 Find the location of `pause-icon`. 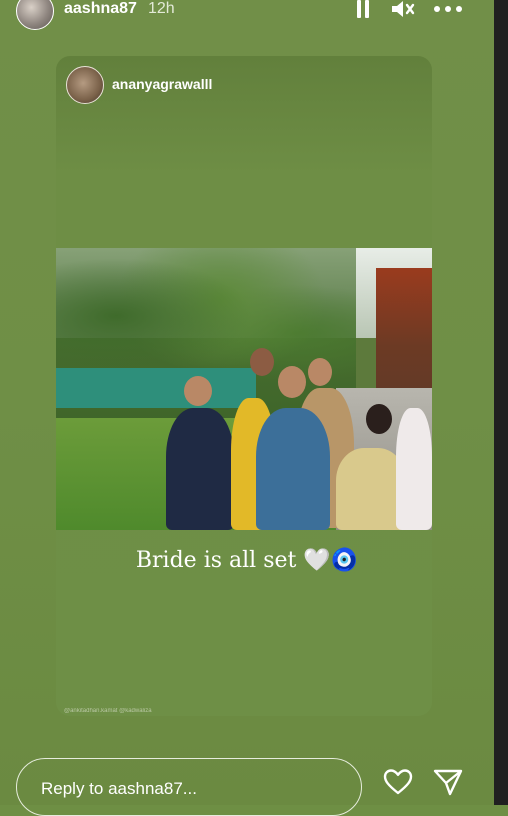

pause-icon is located at coordinates (363, 10).